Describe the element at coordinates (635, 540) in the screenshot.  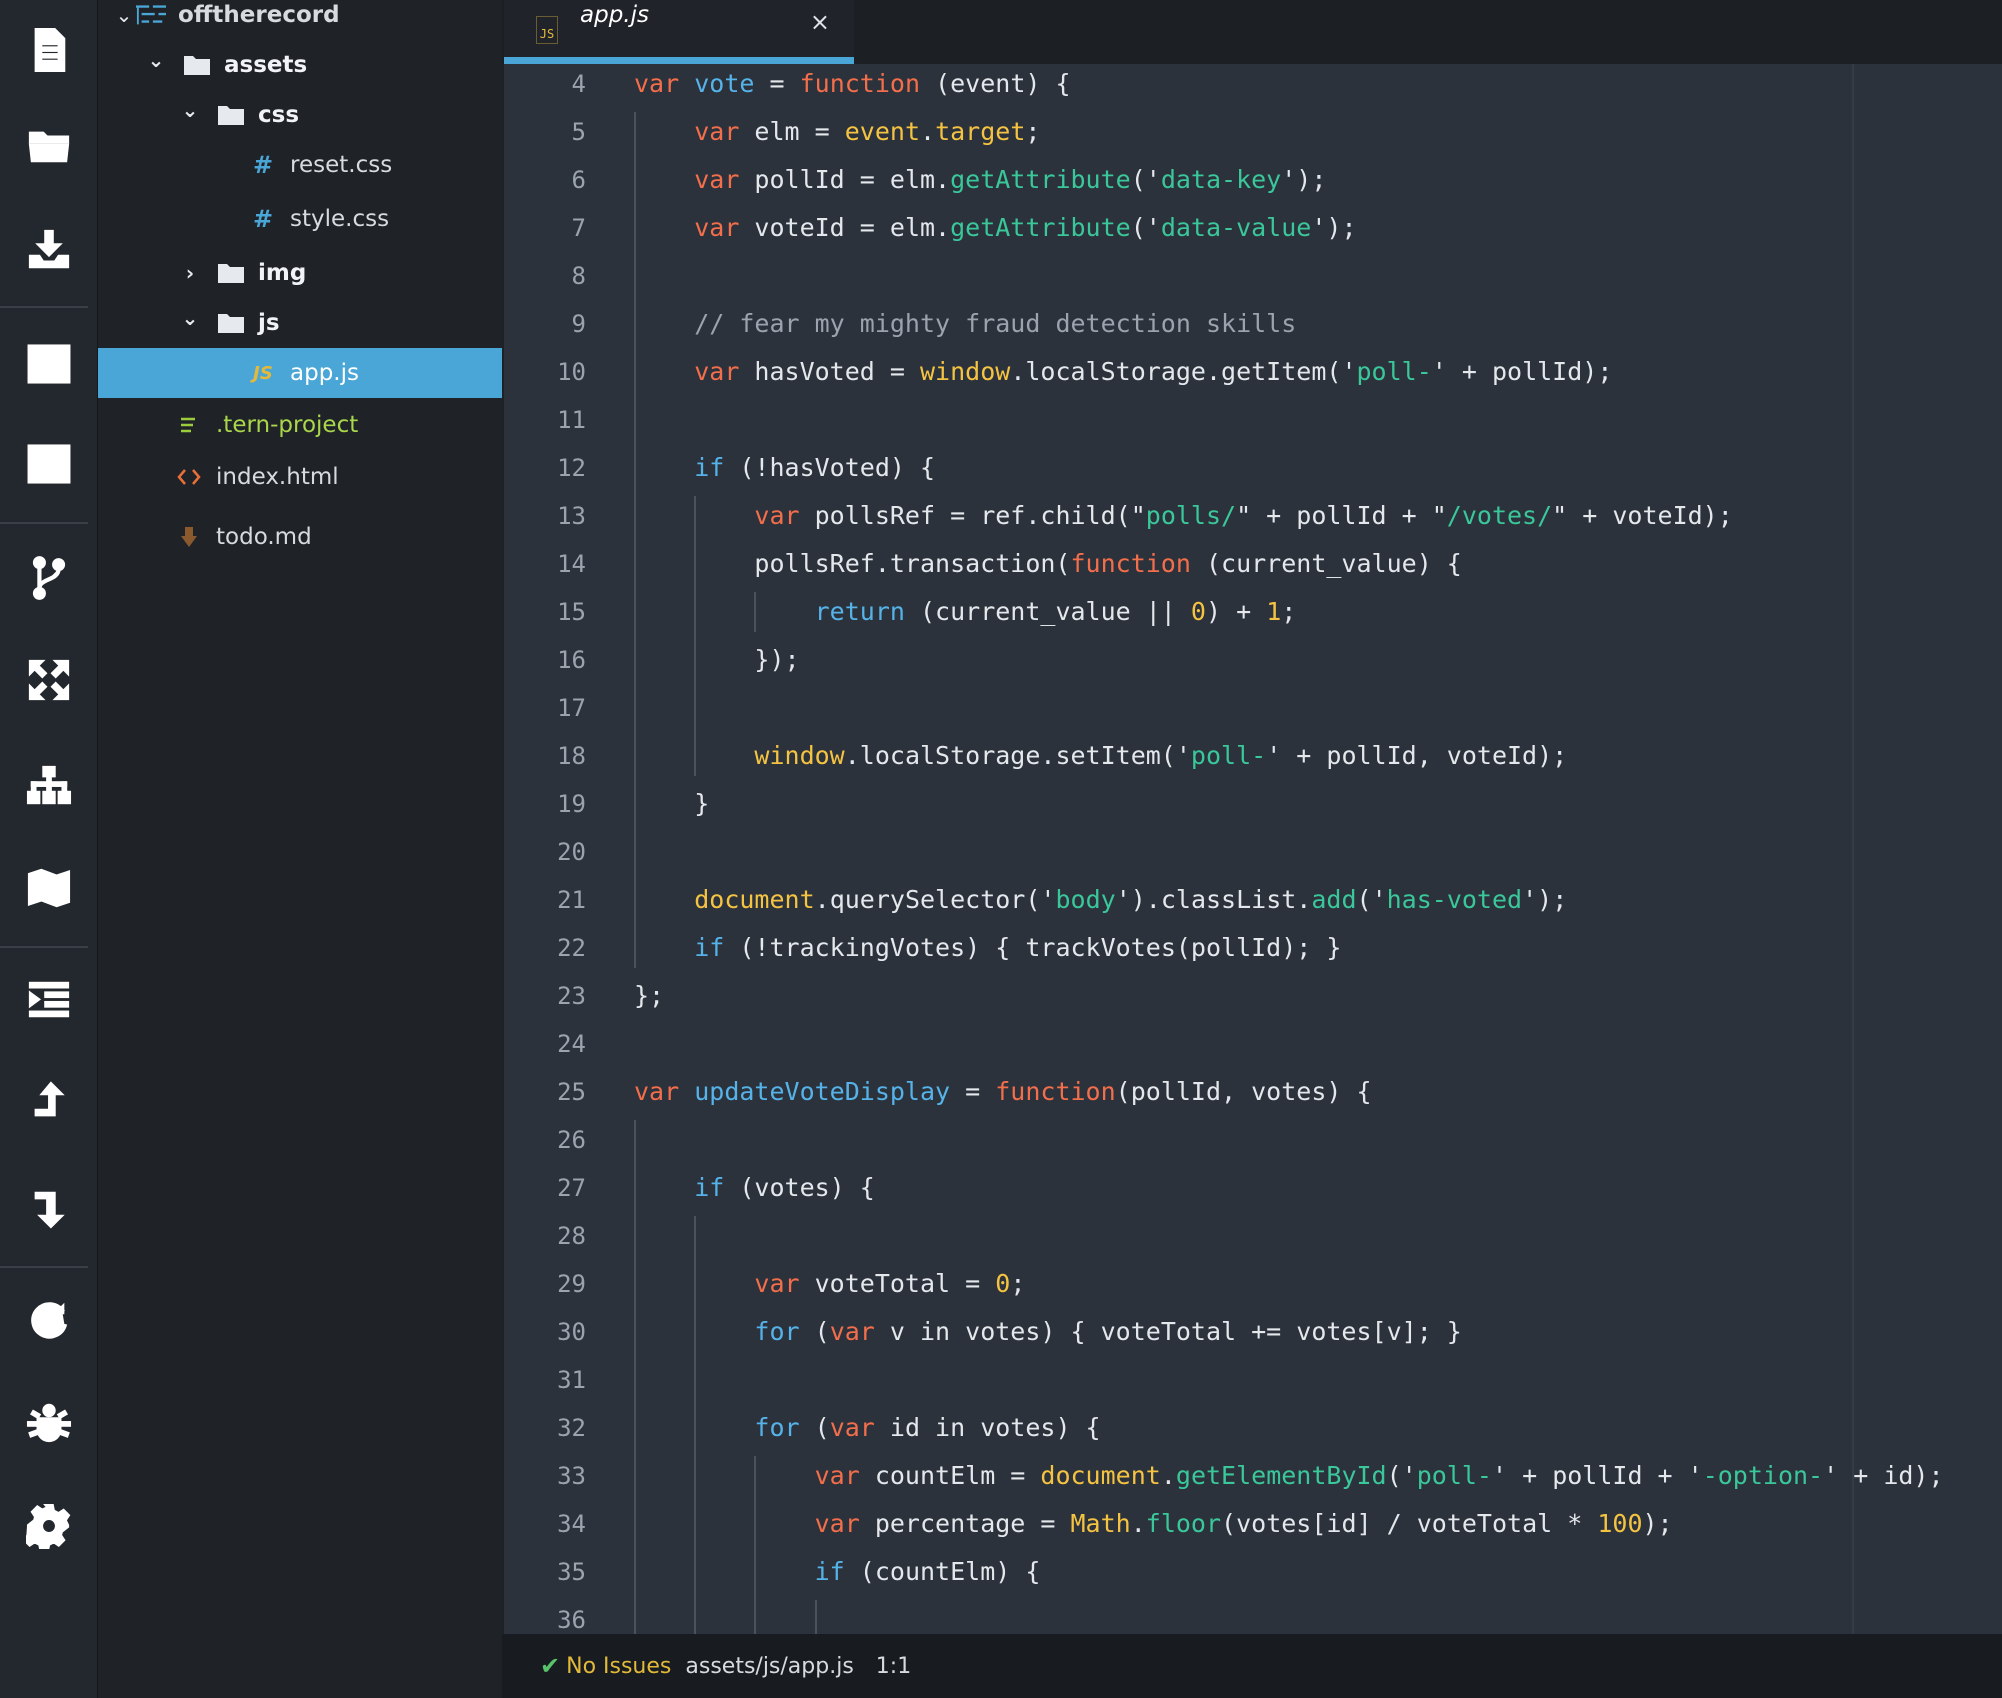
I see `indent-guide` at that location.